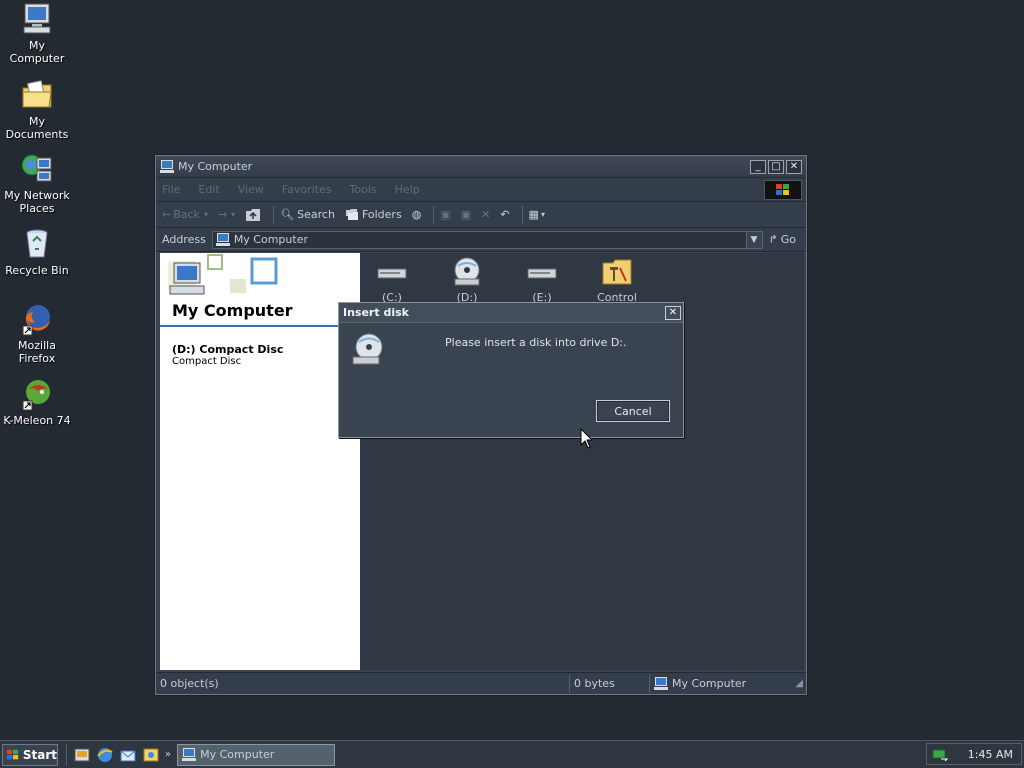  I want to click on back-label: Back, so click(186, 214).